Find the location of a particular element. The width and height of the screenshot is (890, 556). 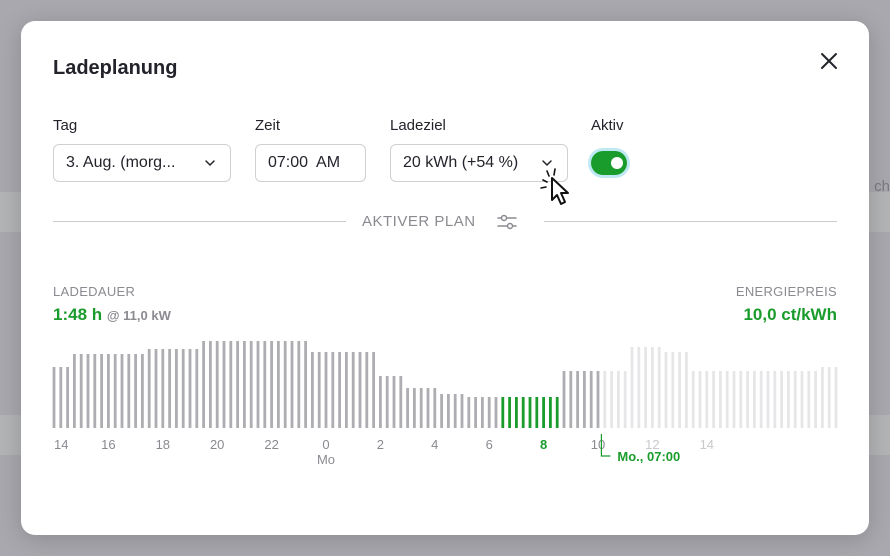

chart-tick-label: 22 is located at coordinates (271, 444).